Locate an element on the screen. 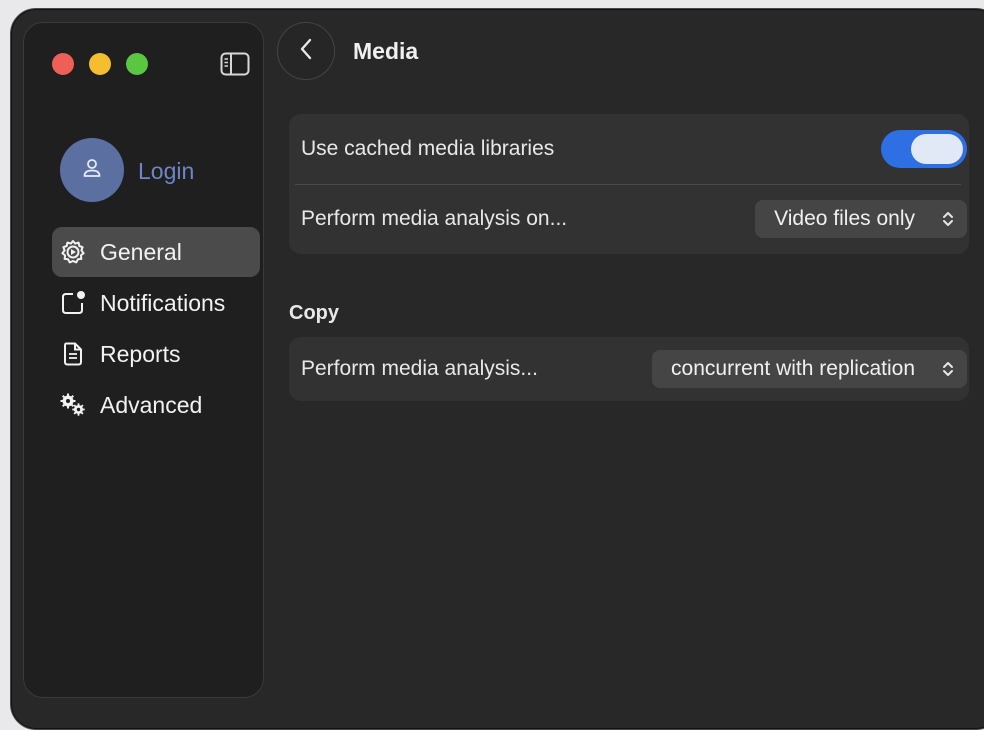 This screenshot has height=730, width=984. media-analysis-value: Video files only is located at coordinates (844, 218).